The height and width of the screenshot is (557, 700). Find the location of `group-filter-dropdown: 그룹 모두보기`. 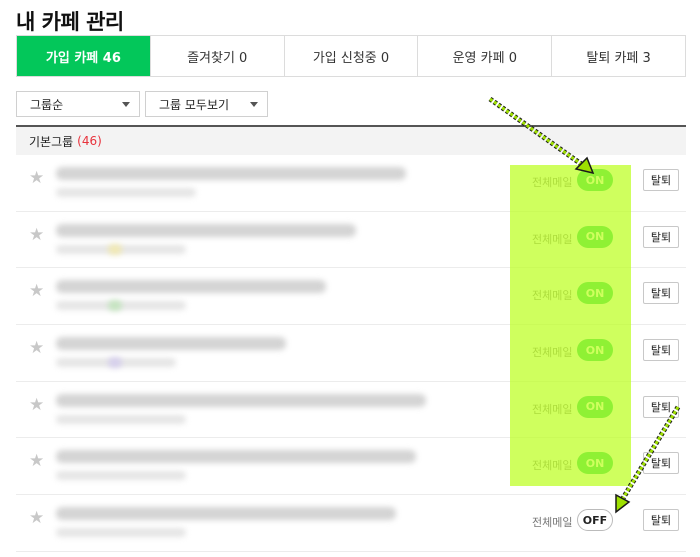

group-filter-dropdown: 그룹 모두보기 is located at coordinates (206, 104).